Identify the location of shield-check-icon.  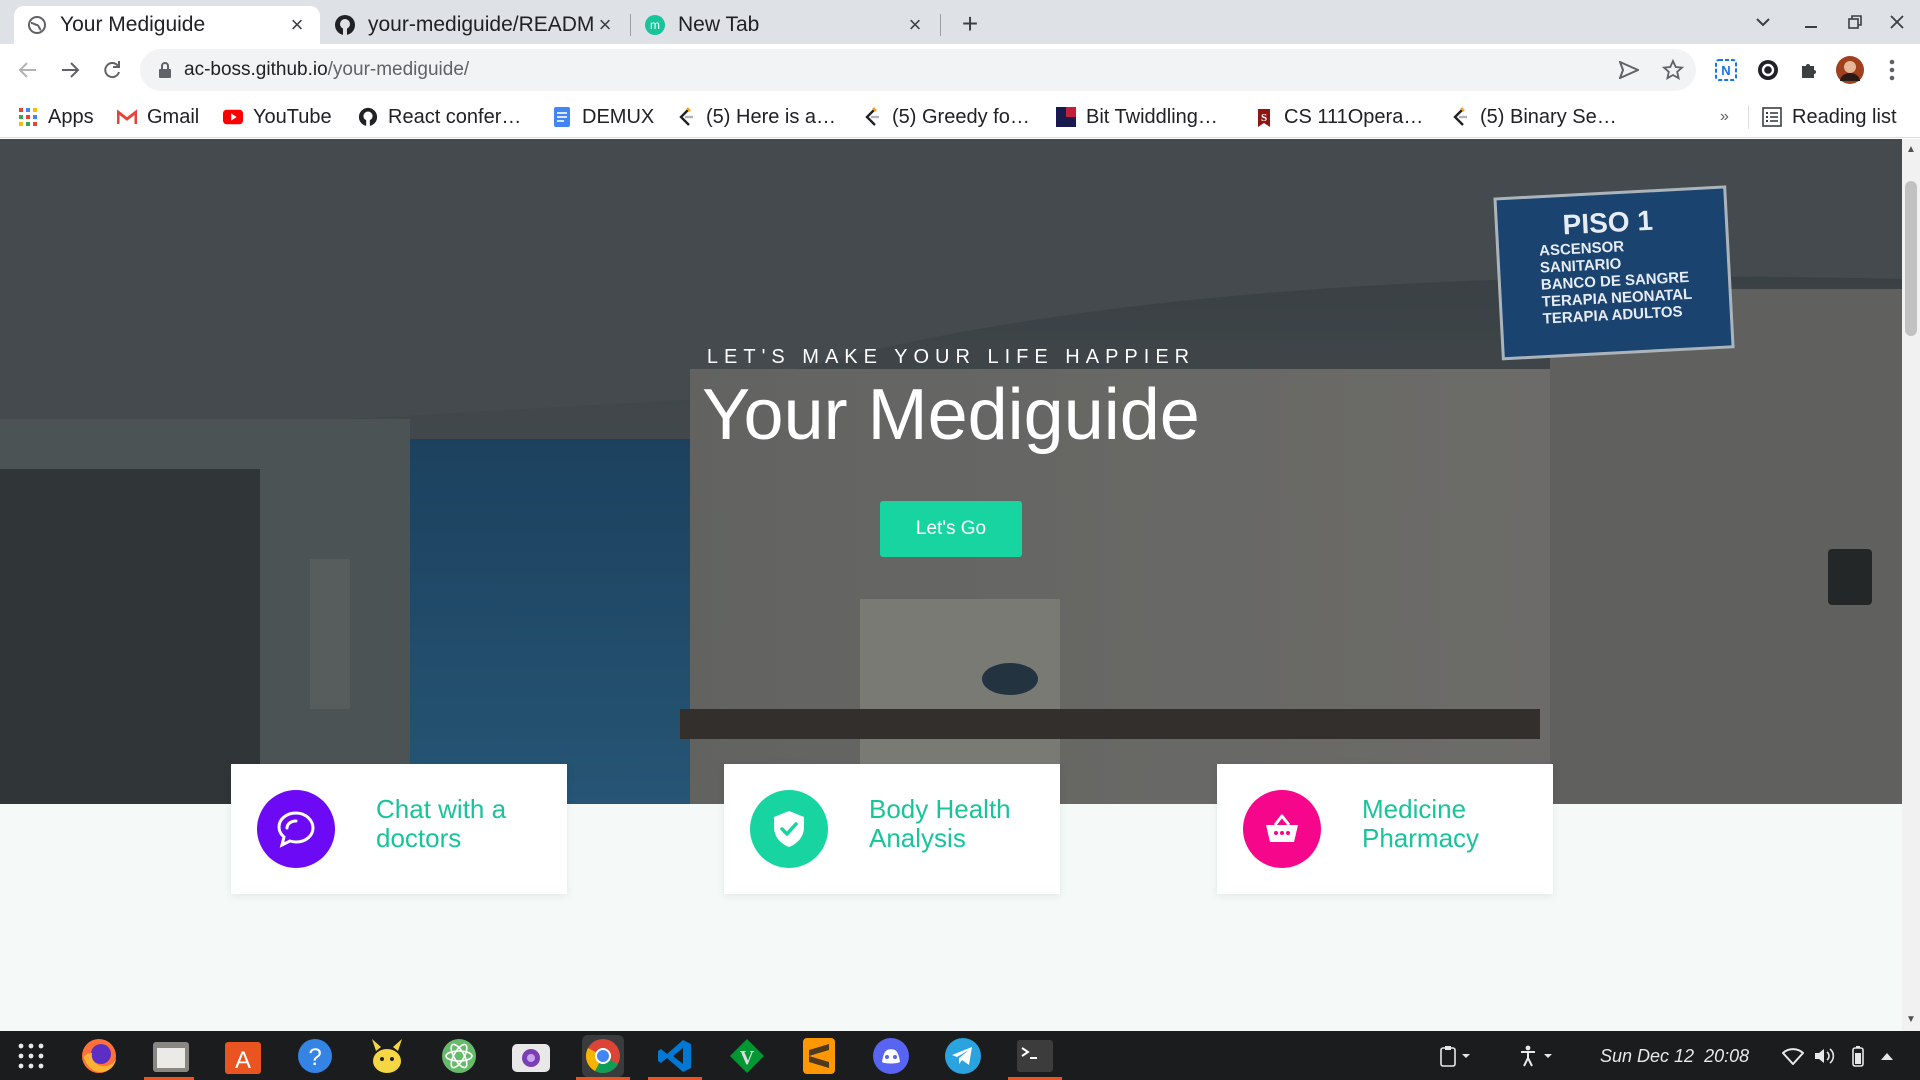
(789, 829).